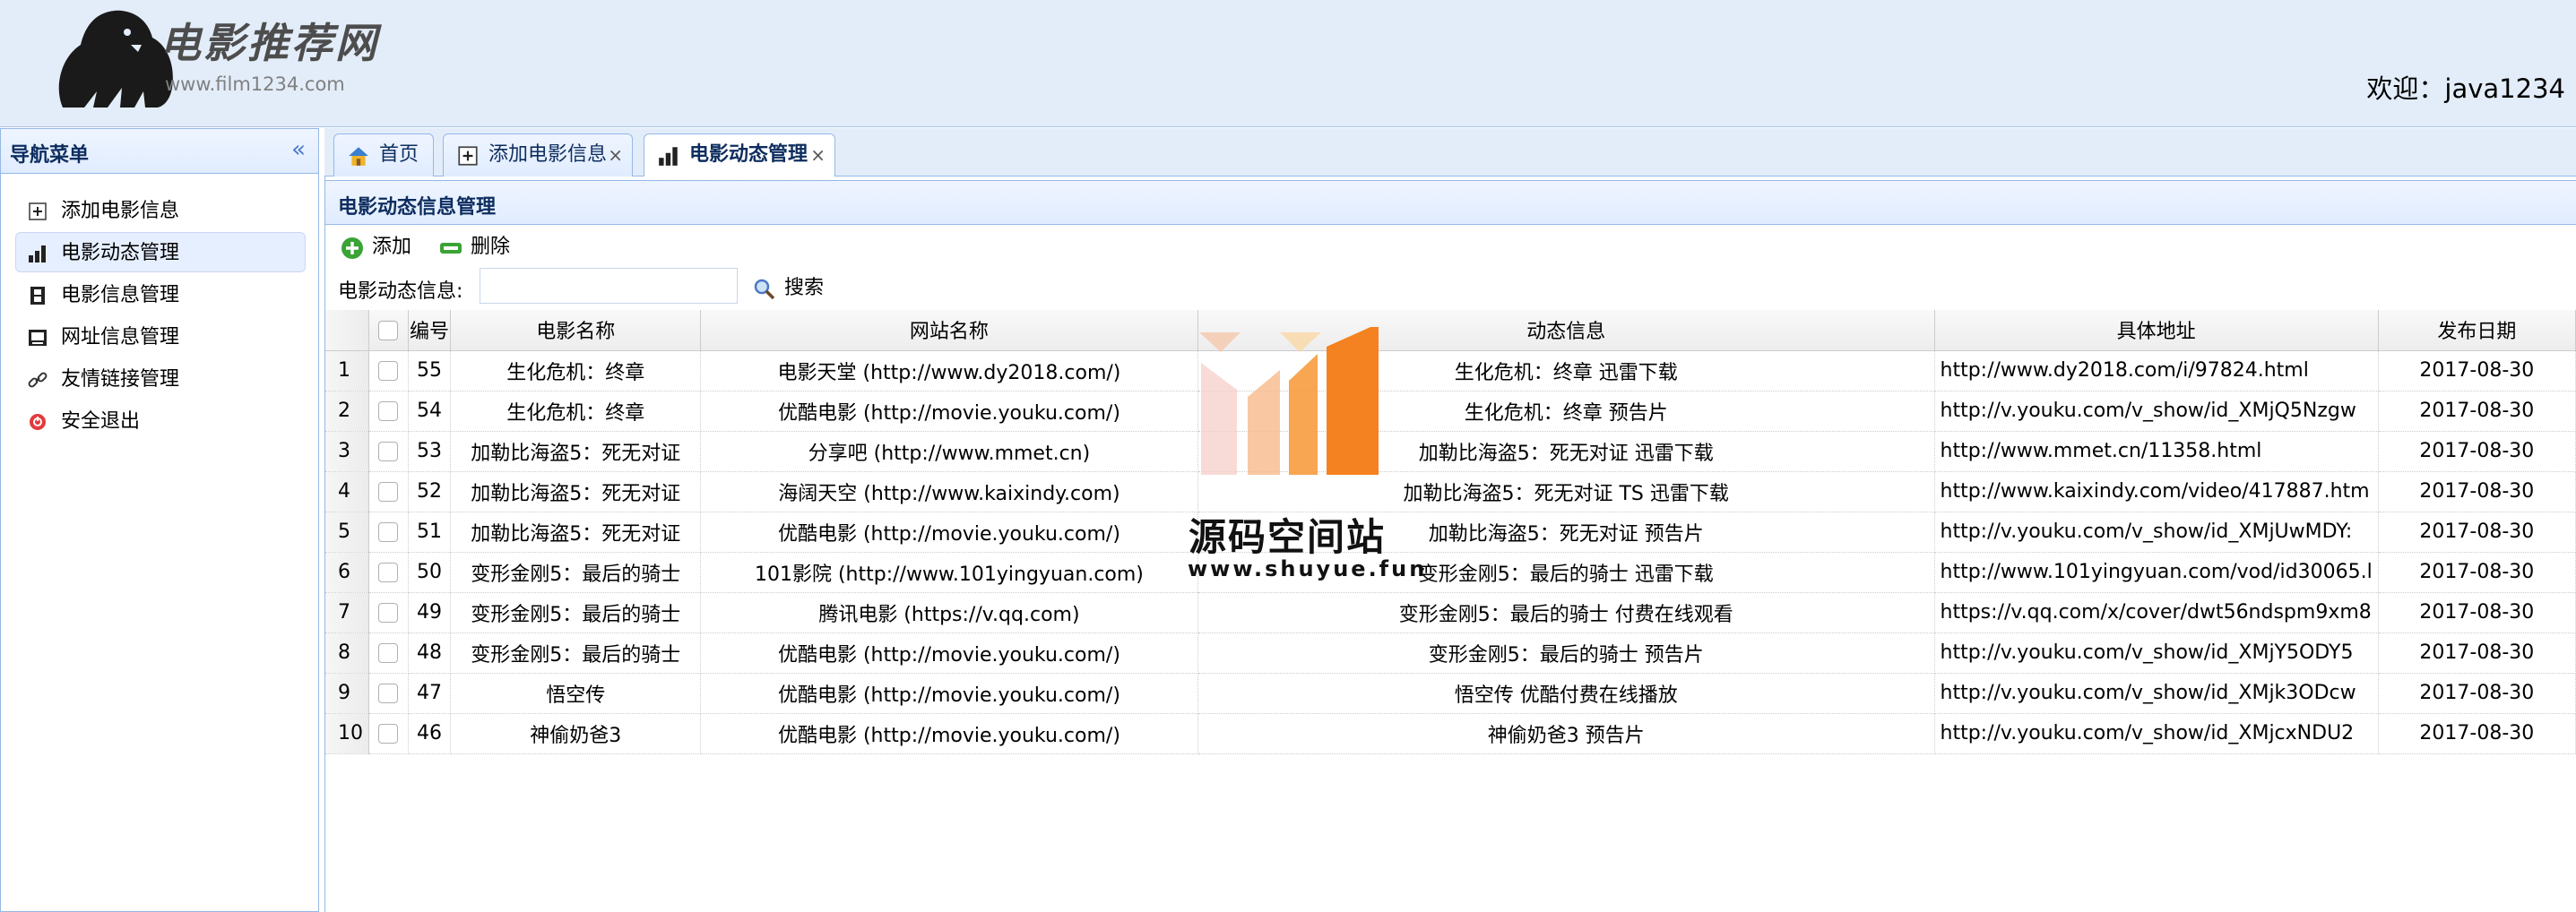 The width and height of the screenshot is (2576, 912). Describe the element at coordinates (347, 653) in the screenshot. I see `row-number-cell: 8` at that location.